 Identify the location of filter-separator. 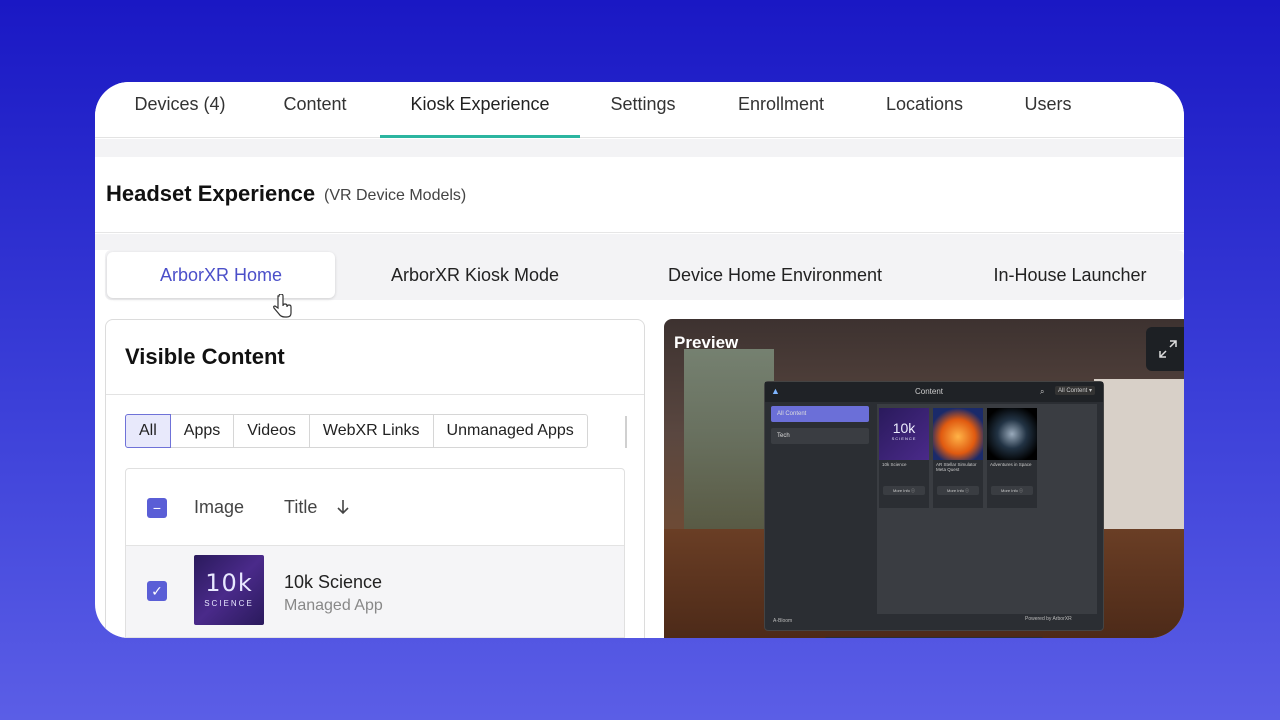
(626, 432).